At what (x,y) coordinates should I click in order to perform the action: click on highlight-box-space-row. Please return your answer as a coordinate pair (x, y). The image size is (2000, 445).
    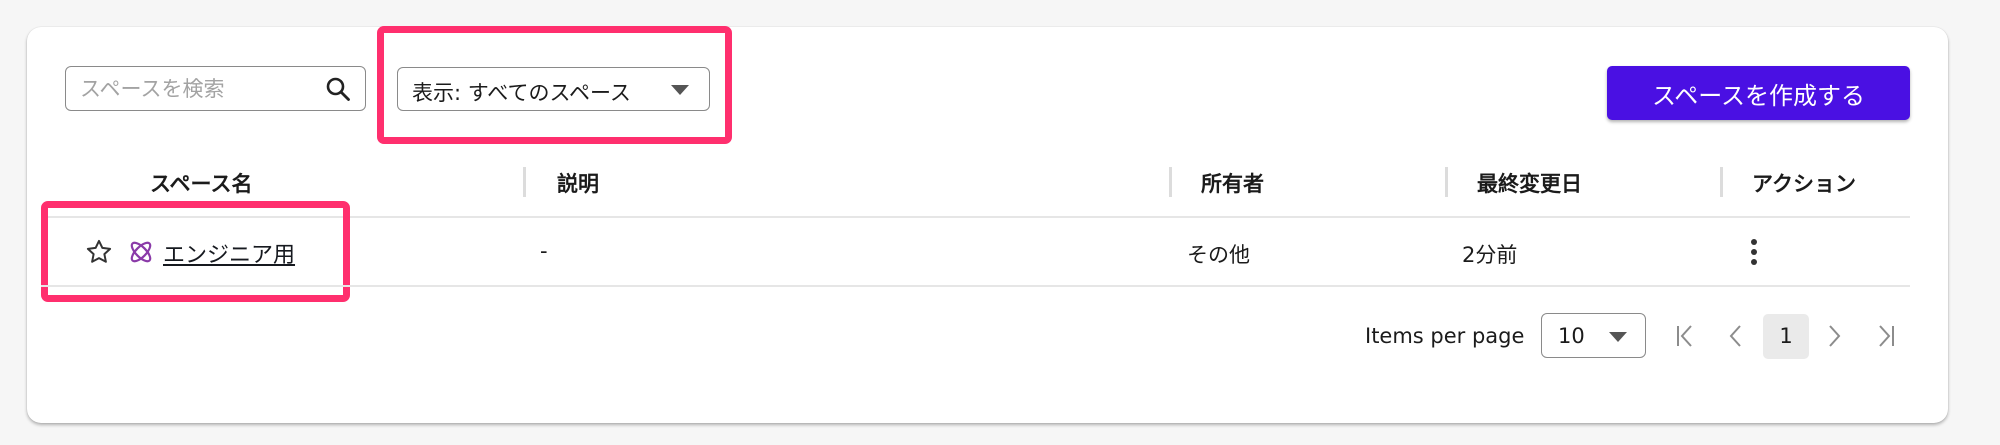
    Looking at the image, I should click on (195, 251).